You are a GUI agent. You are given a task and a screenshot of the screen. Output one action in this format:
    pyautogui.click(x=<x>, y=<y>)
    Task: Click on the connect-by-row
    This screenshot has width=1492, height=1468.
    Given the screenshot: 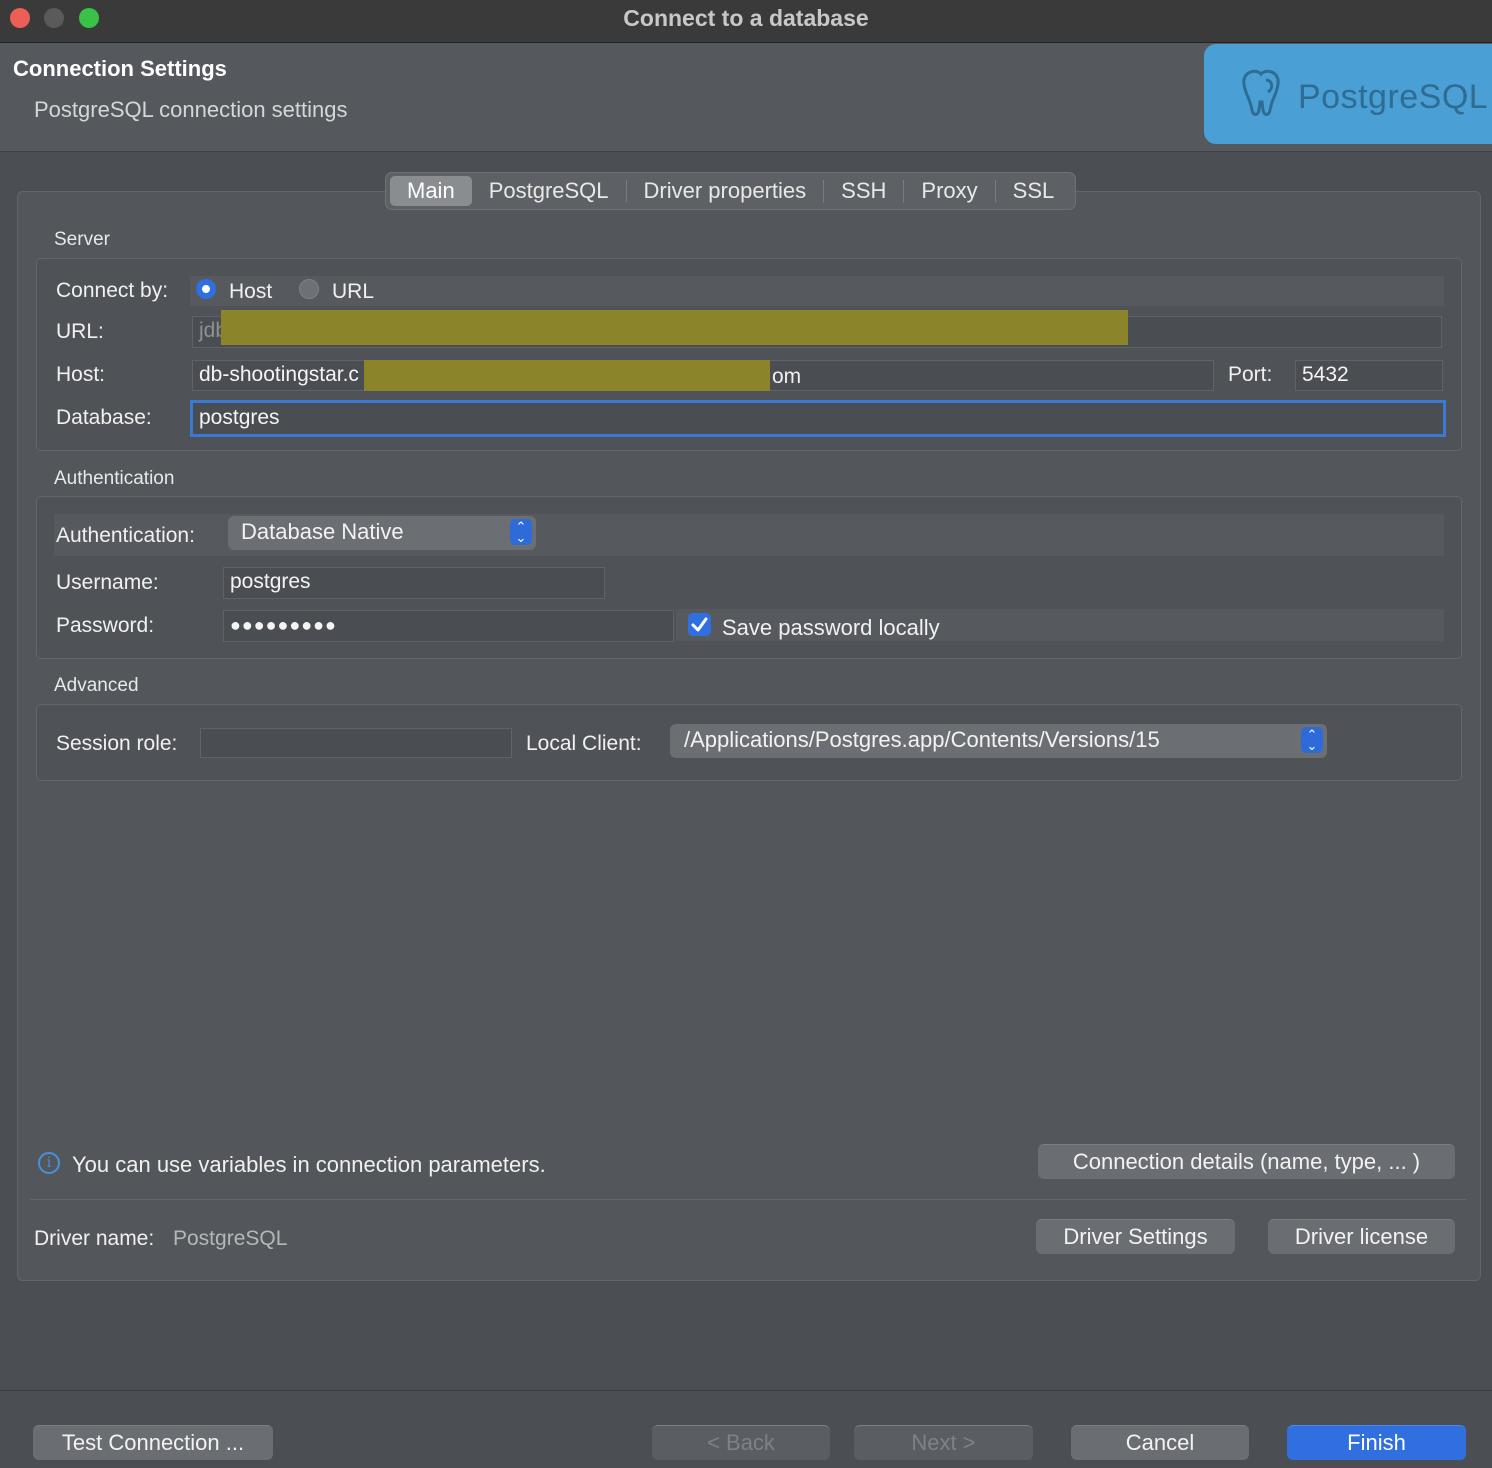 What is the action you would take?
    pyautogui.click(x=817, y=291)
    